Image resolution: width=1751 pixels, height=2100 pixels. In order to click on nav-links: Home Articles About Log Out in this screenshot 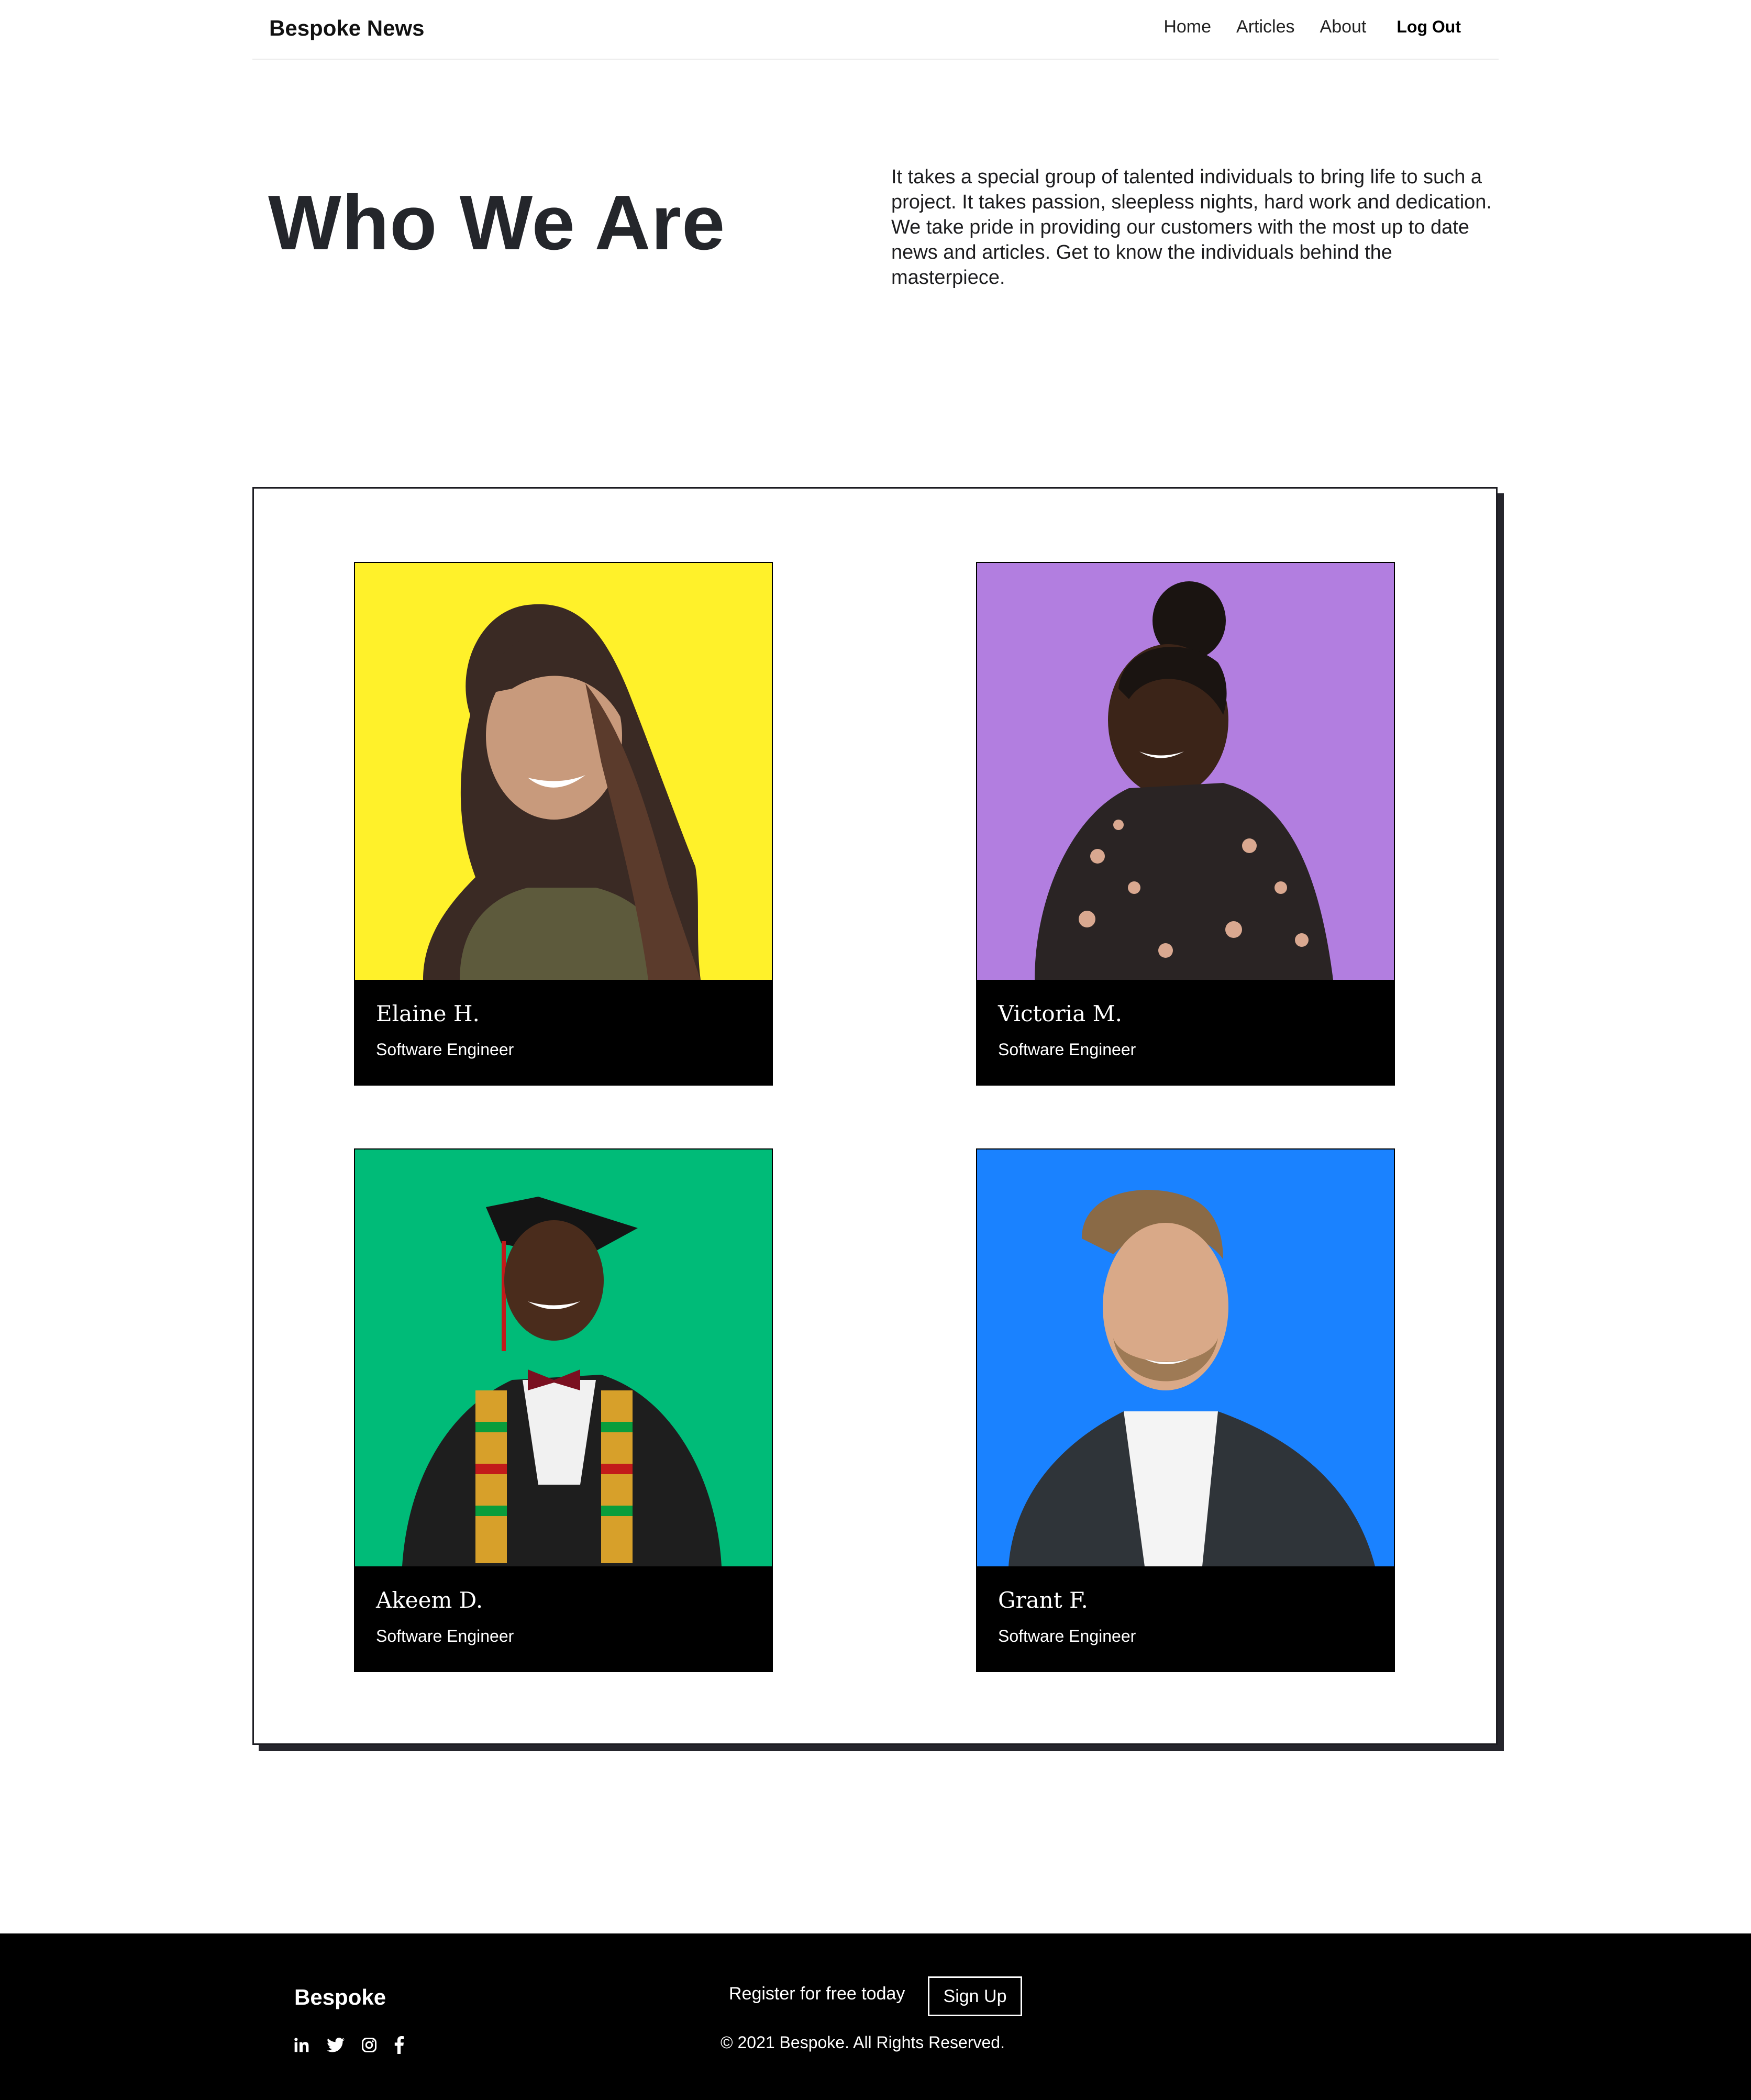, I will do `click(1299, 27)`.